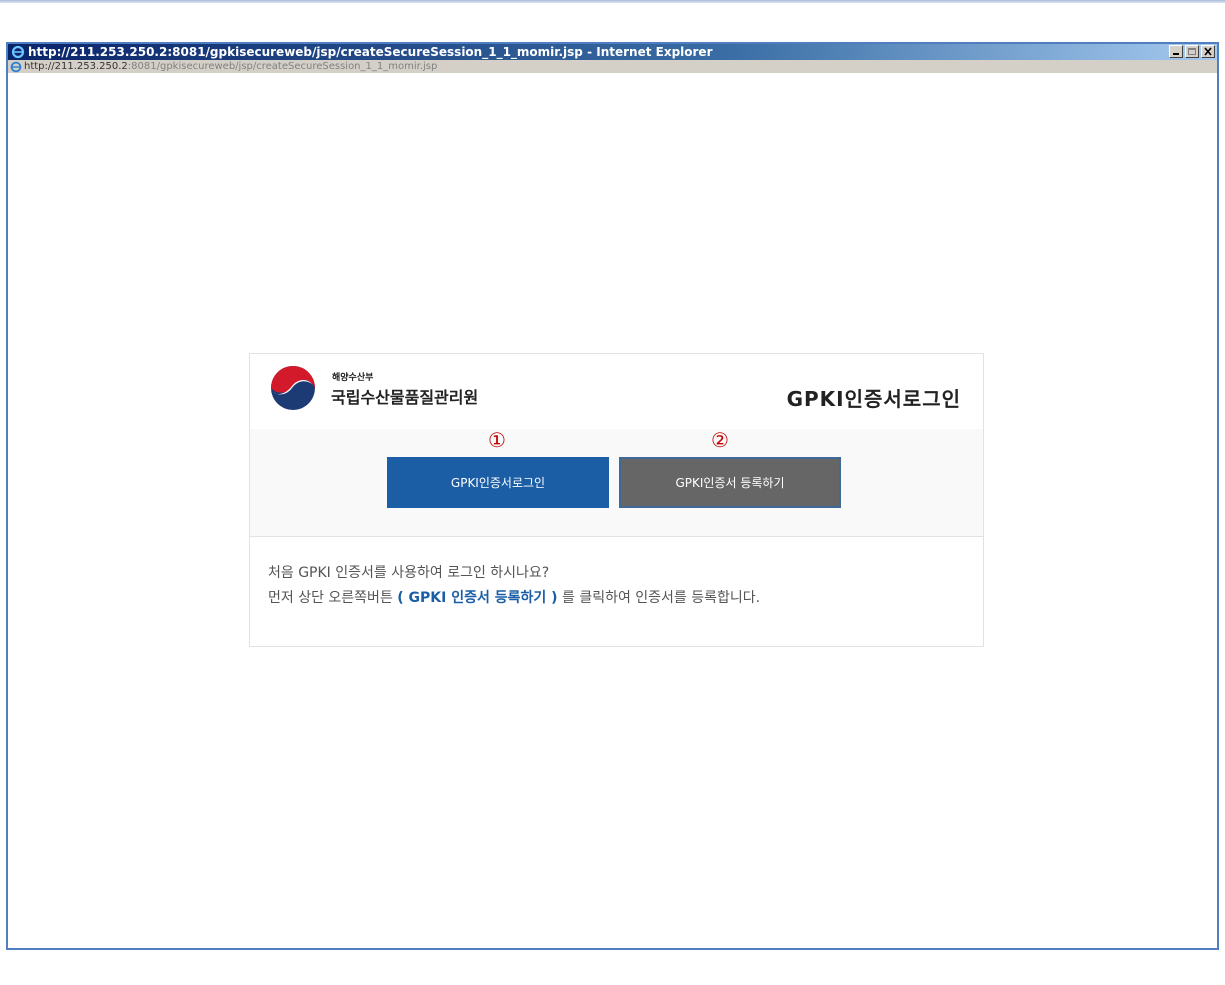 The width and height of the screenshot is (1225, 985). Describe the element at coordinates (730, 482) in the screenshot. I see `gpki-register-button: GPKI인증서 등록하기` at that location.